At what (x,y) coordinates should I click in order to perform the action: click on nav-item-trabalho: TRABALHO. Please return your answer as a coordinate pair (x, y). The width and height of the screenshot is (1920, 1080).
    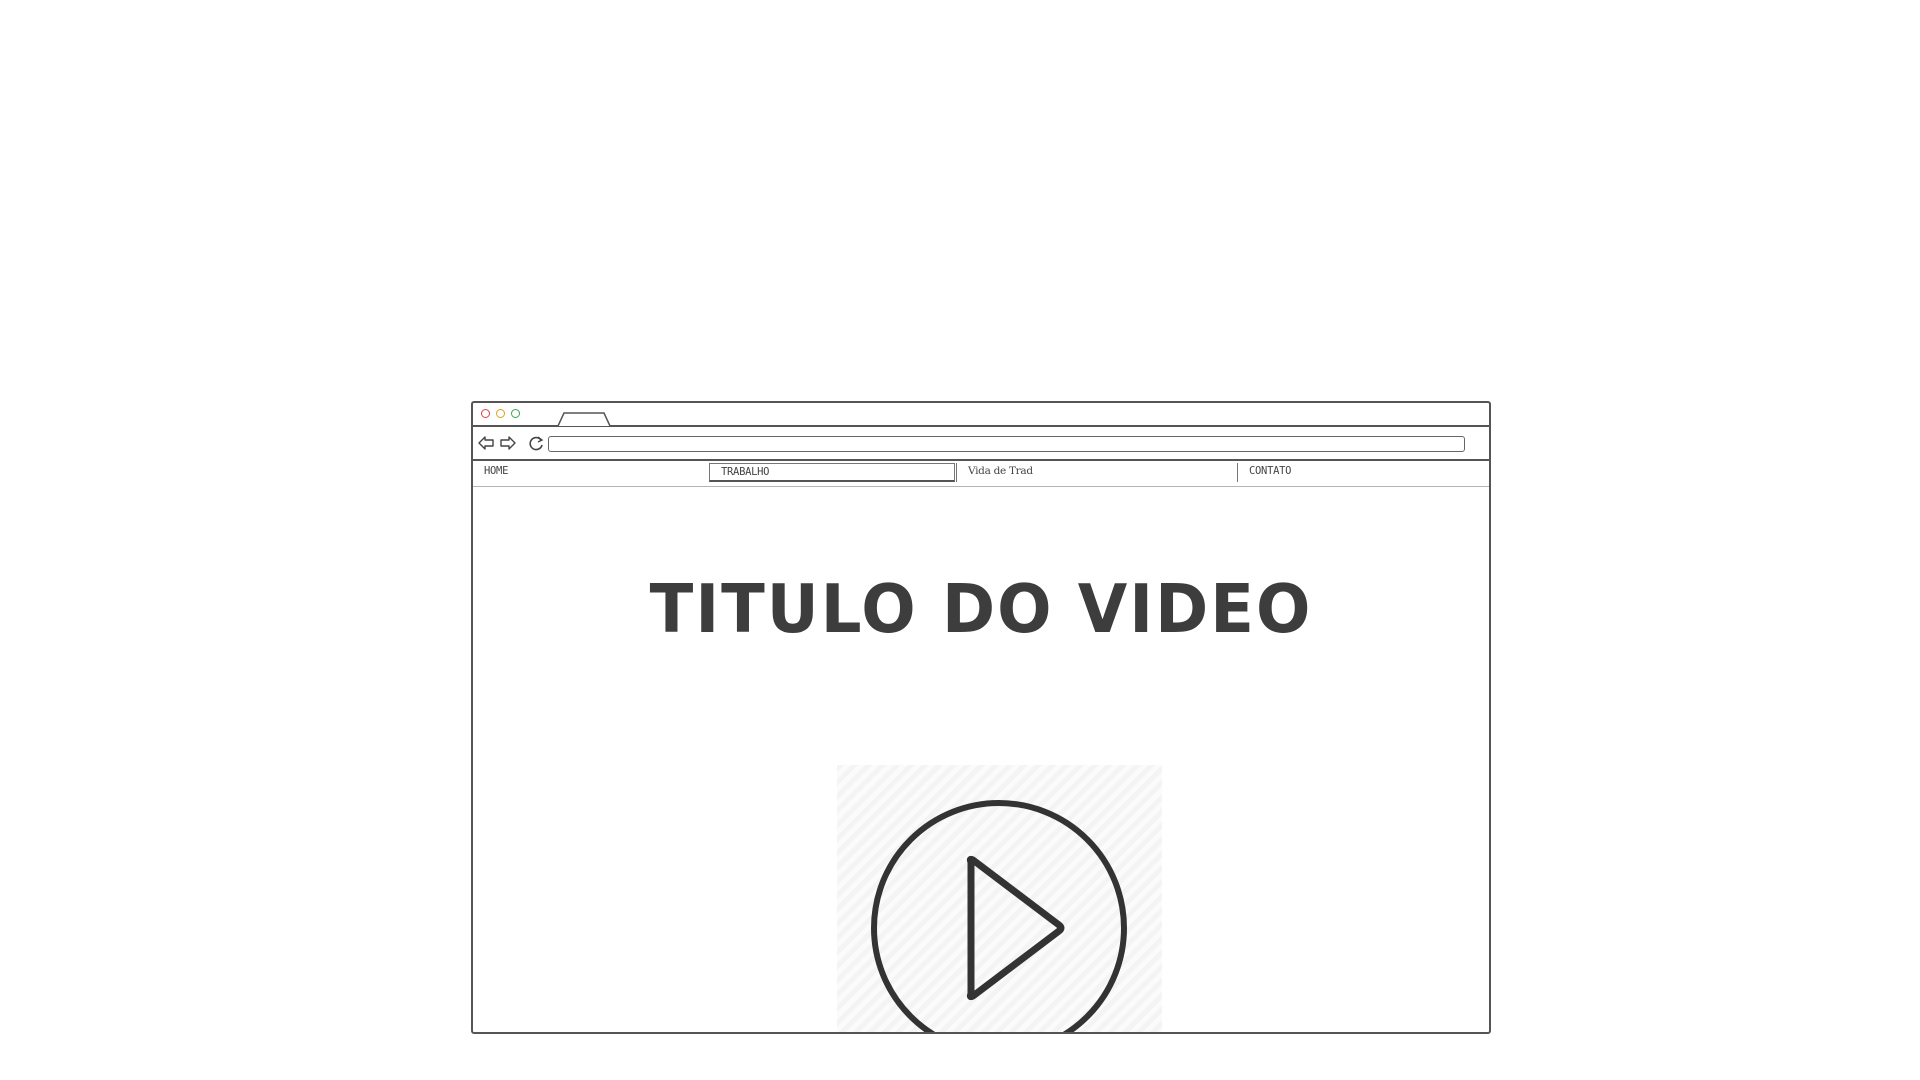
    Looking at the image, I should click on (832, 472).